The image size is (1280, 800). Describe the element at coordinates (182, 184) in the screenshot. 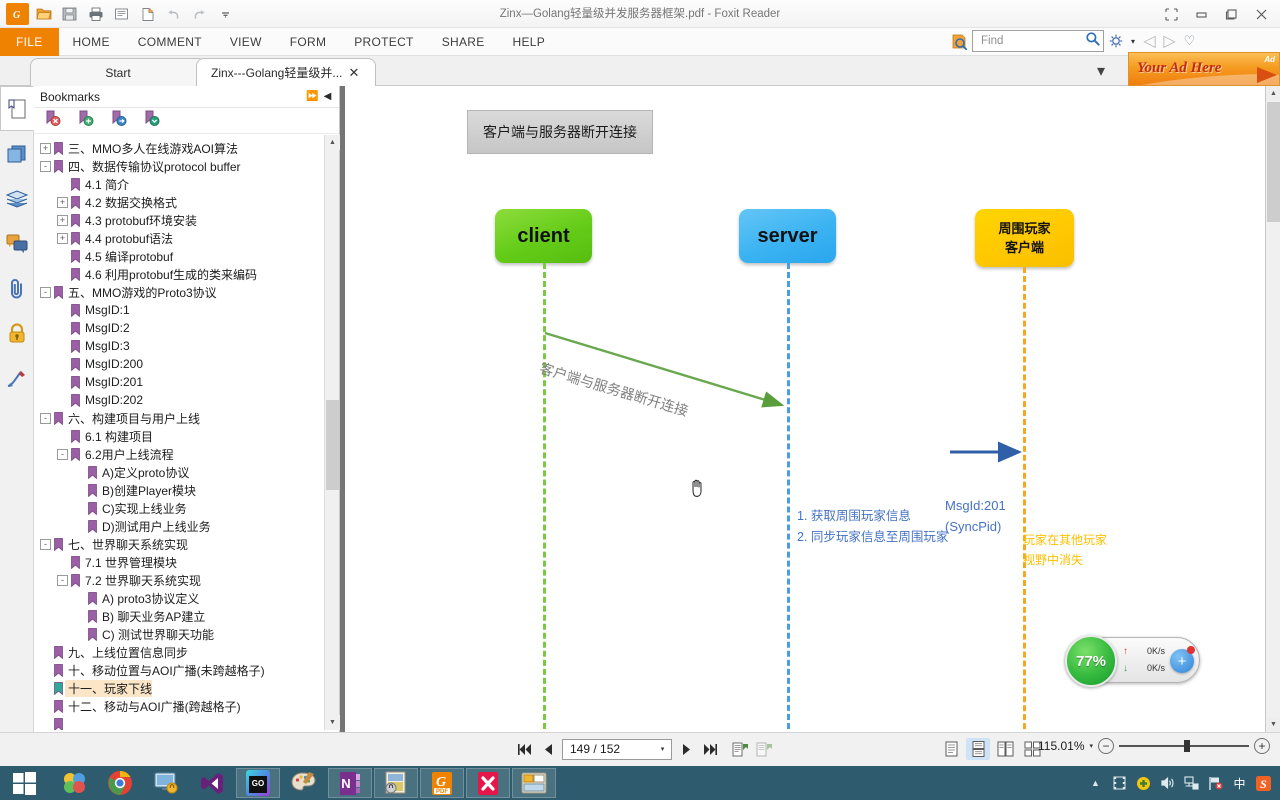

I see `bookmark-item: 4.1 简介` at that location.